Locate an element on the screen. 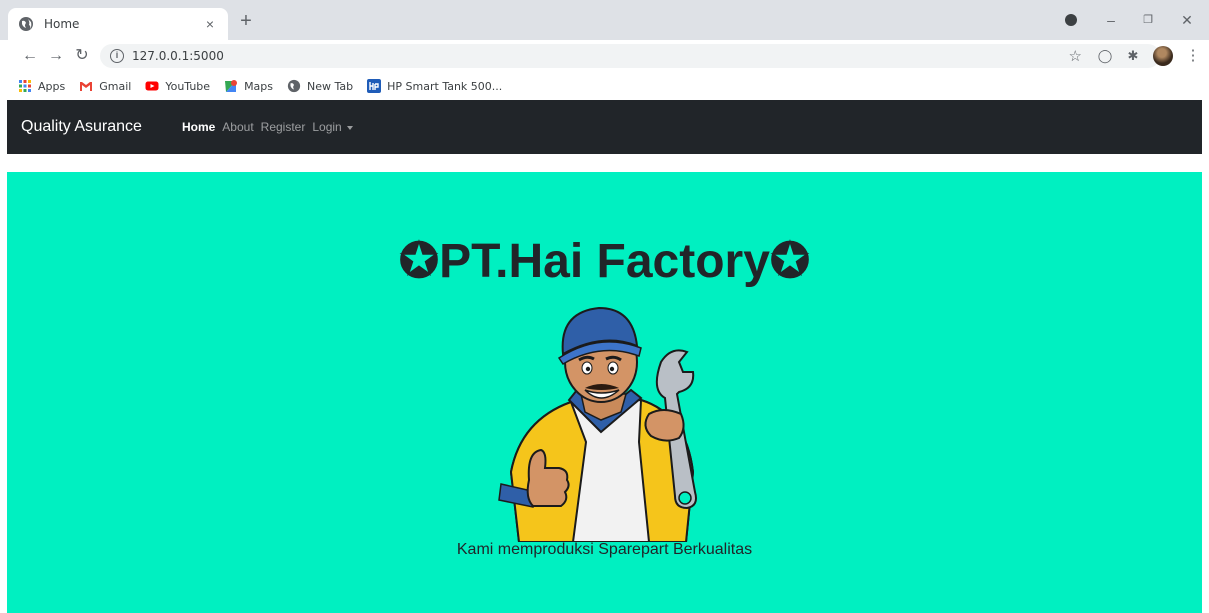  bookmark-maps: Maps is located at coordinates (248, 86).